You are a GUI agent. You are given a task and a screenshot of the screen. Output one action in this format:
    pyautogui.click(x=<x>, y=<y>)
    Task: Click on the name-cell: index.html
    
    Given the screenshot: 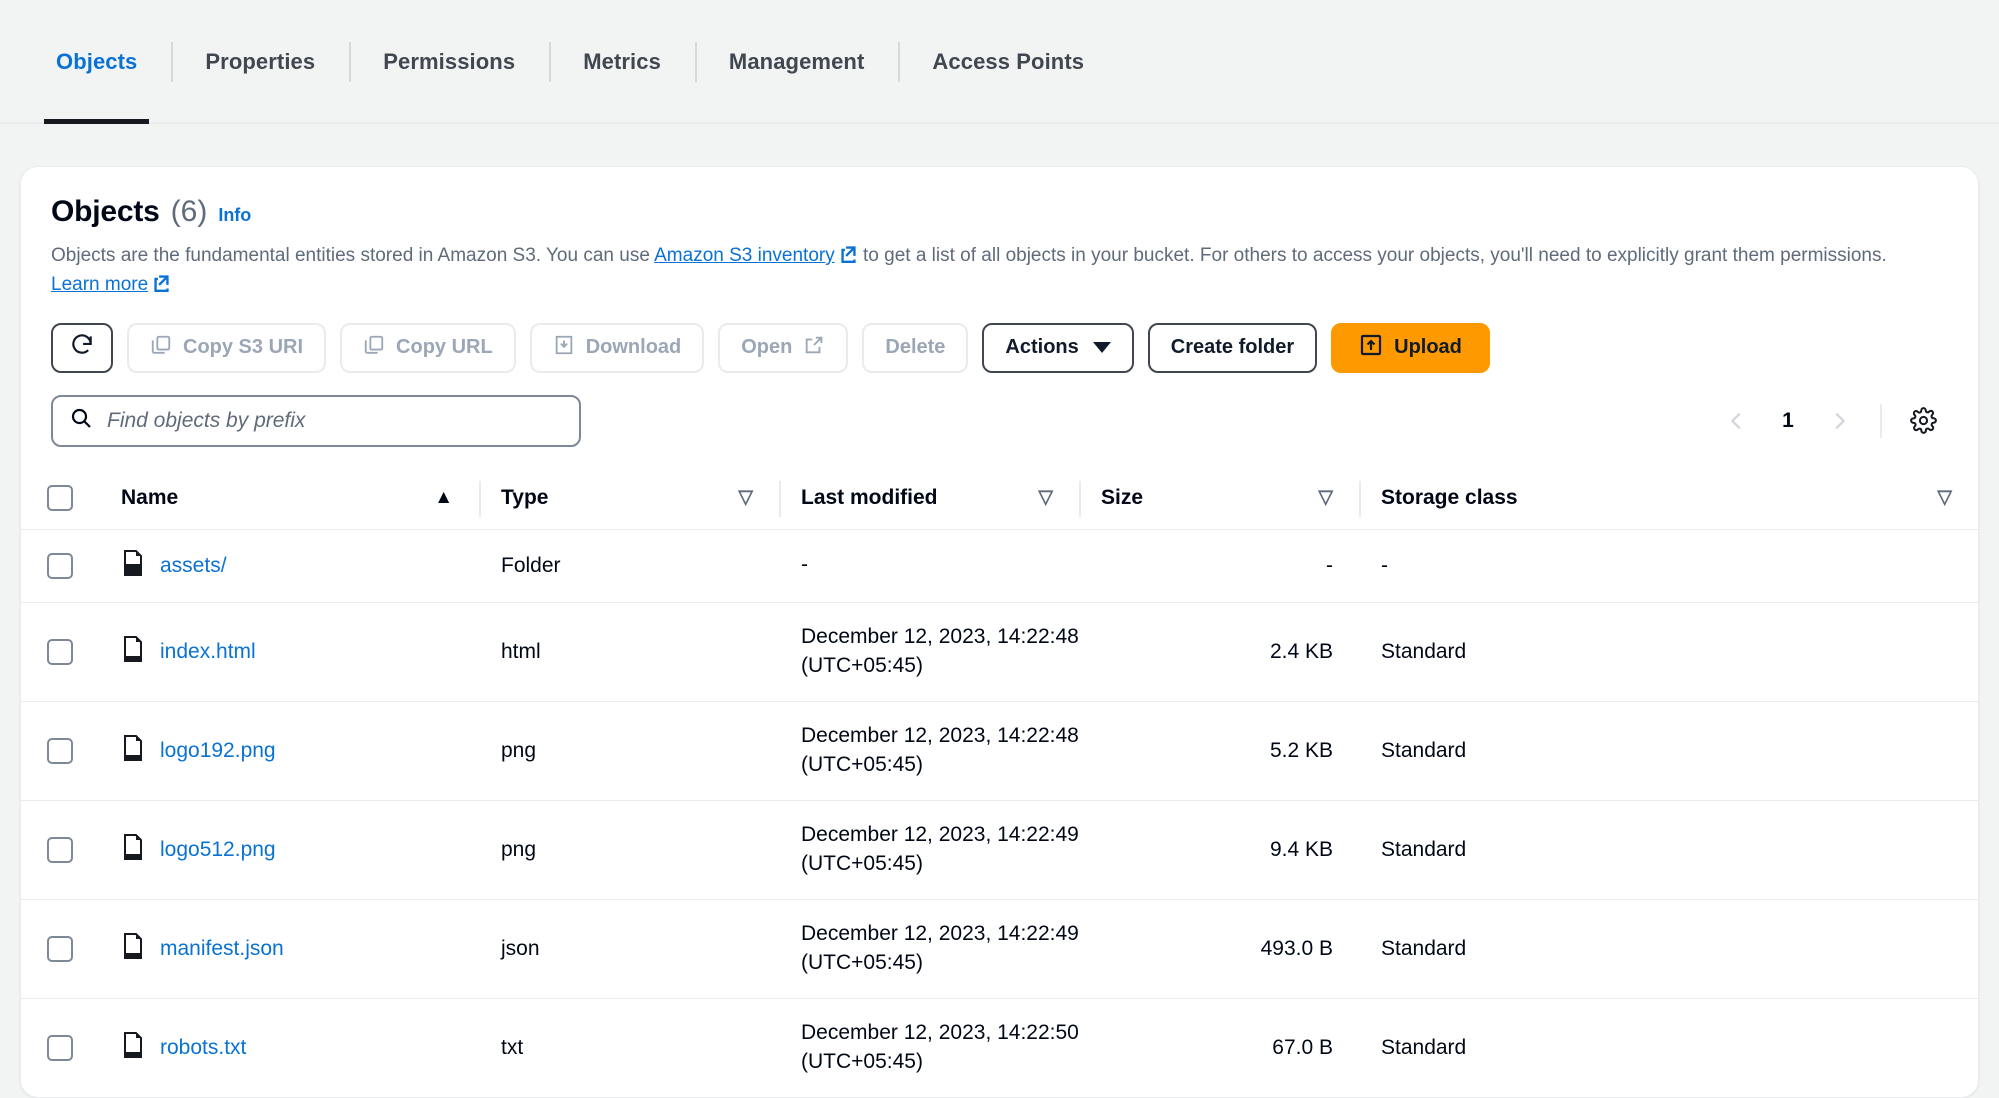 What is the action you would take?
    pyautogui.click(x=289, y=652)
    